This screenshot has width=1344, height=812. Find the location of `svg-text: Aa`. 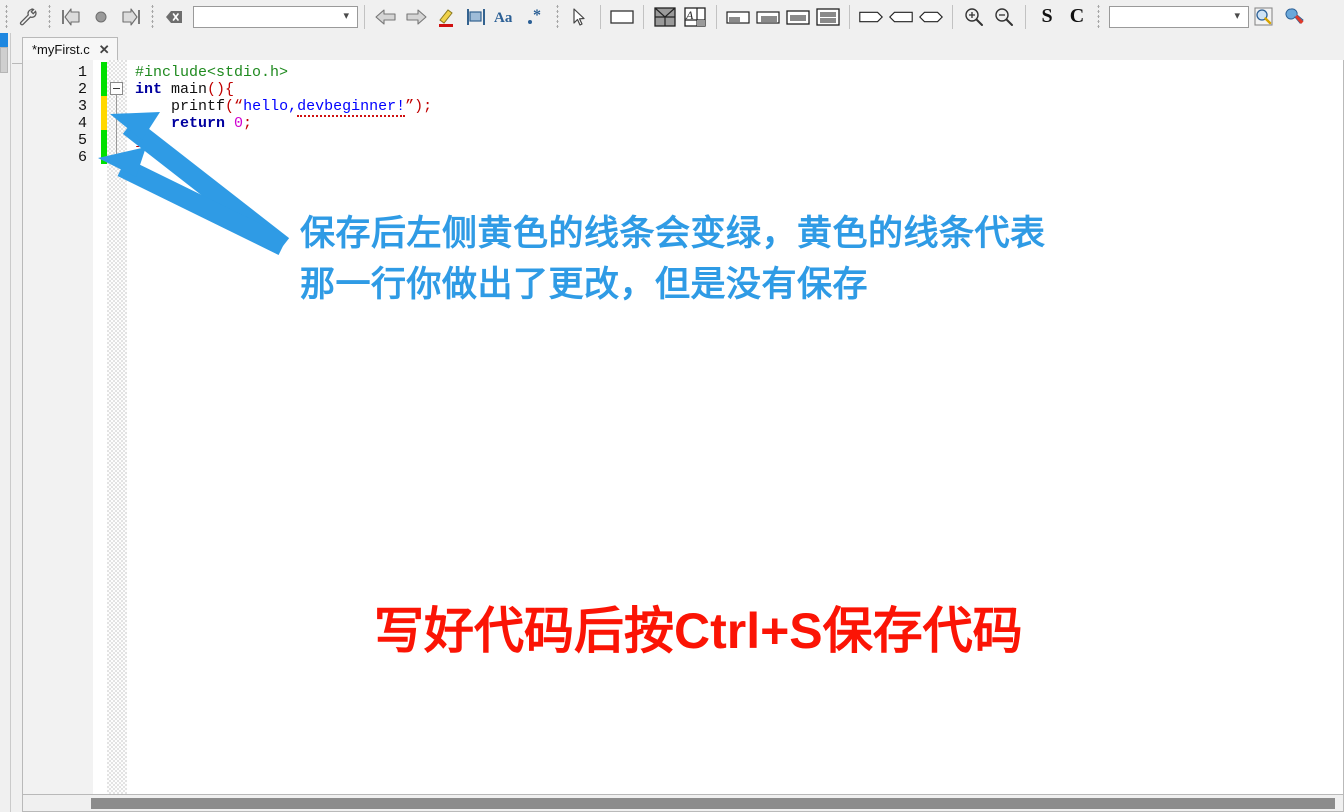

svg-text: Aa is located at coordinates (503, 18).